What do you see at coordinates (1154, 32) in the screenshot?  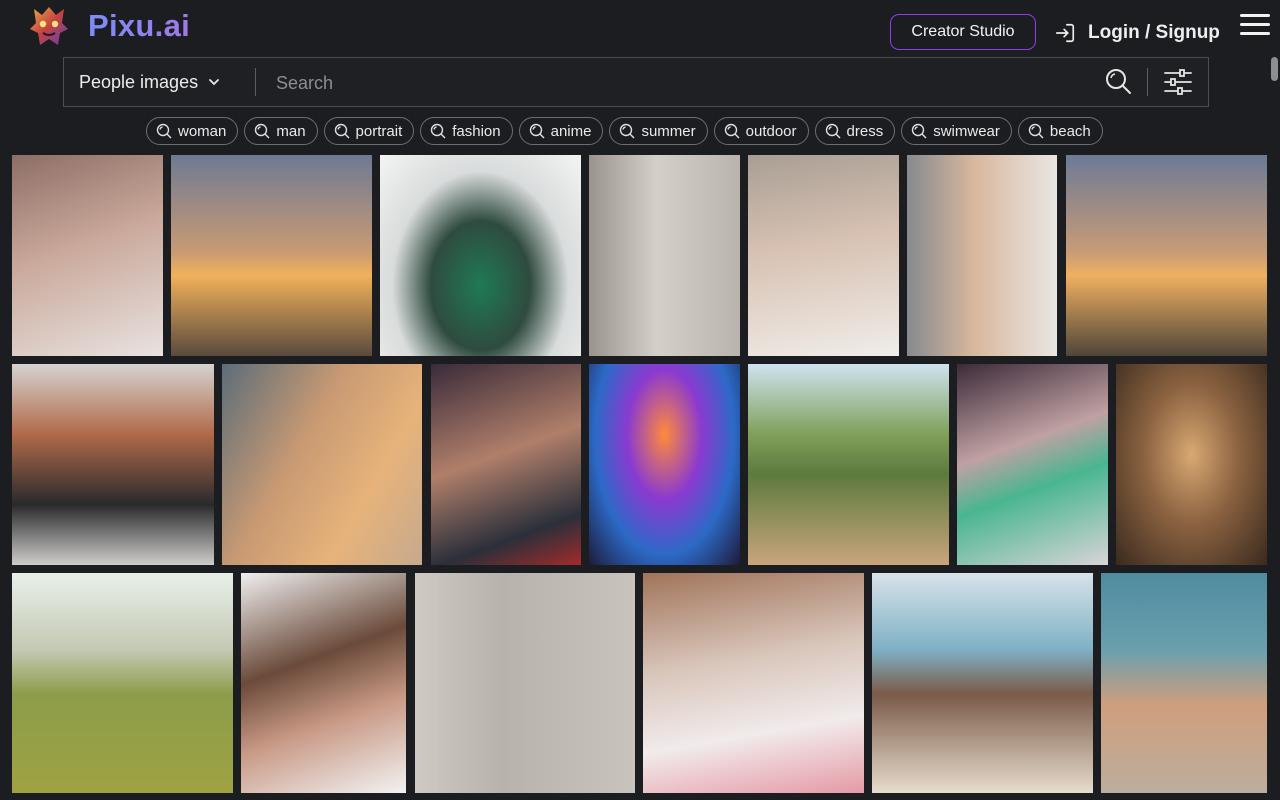 I see `login-signup-label: Login / Signup` at bounding box center [1154, 32].